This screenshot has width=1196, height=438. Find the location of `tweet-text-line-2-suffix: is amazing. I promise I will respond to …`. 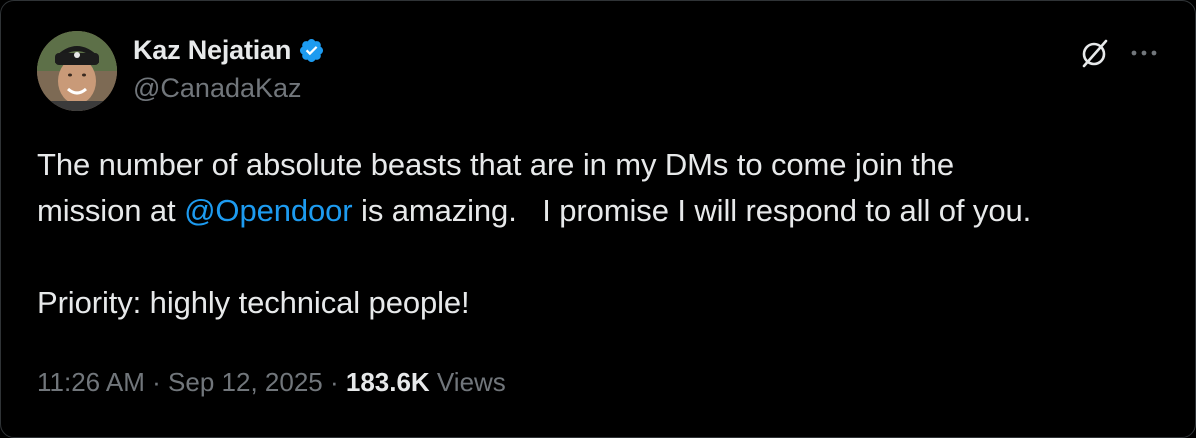

tweet-text-line-2-suffix: is amazing. I promise I will respond to … is located at coordinates (692, 210).